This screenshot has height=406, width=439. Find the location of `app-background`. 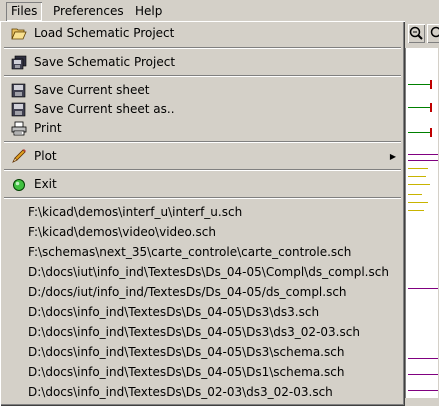

app-background is located at coordinates (422, 214).